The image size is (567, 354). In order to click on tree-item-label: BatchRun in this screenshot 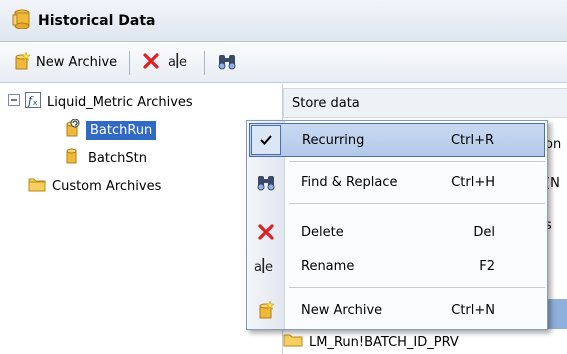, I will do `click(121, 130)`.